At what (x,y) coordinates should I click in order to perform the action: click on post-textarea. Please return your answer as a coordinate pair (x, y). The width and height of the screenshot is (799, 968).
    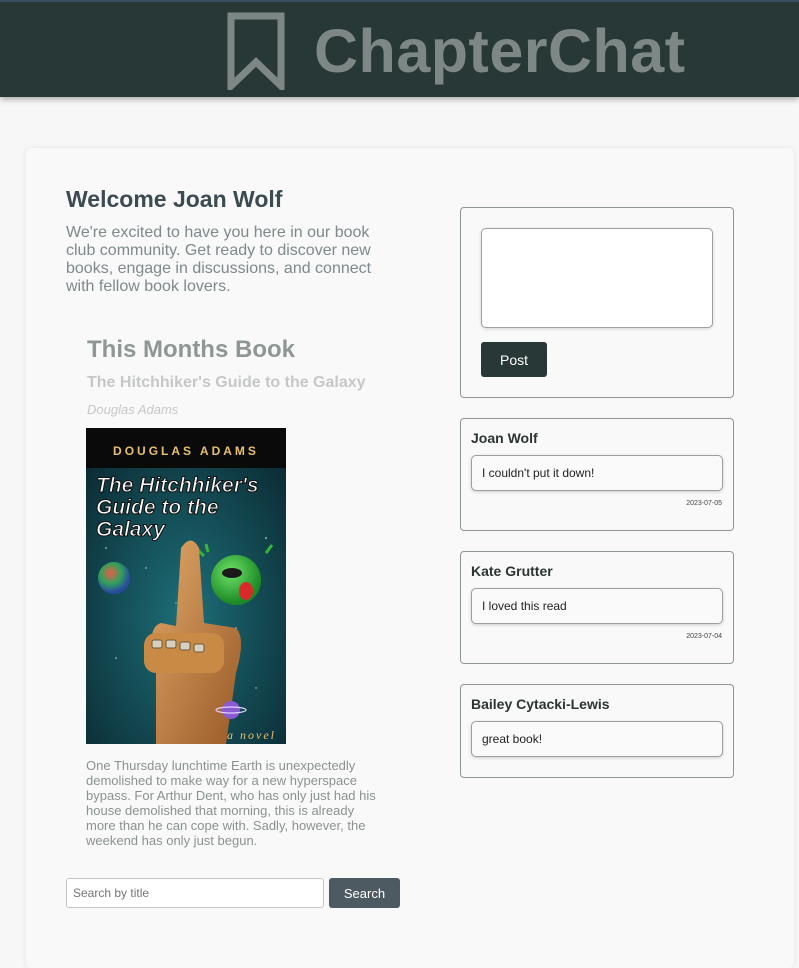
    Looking at the image, I should click on (597, 278).